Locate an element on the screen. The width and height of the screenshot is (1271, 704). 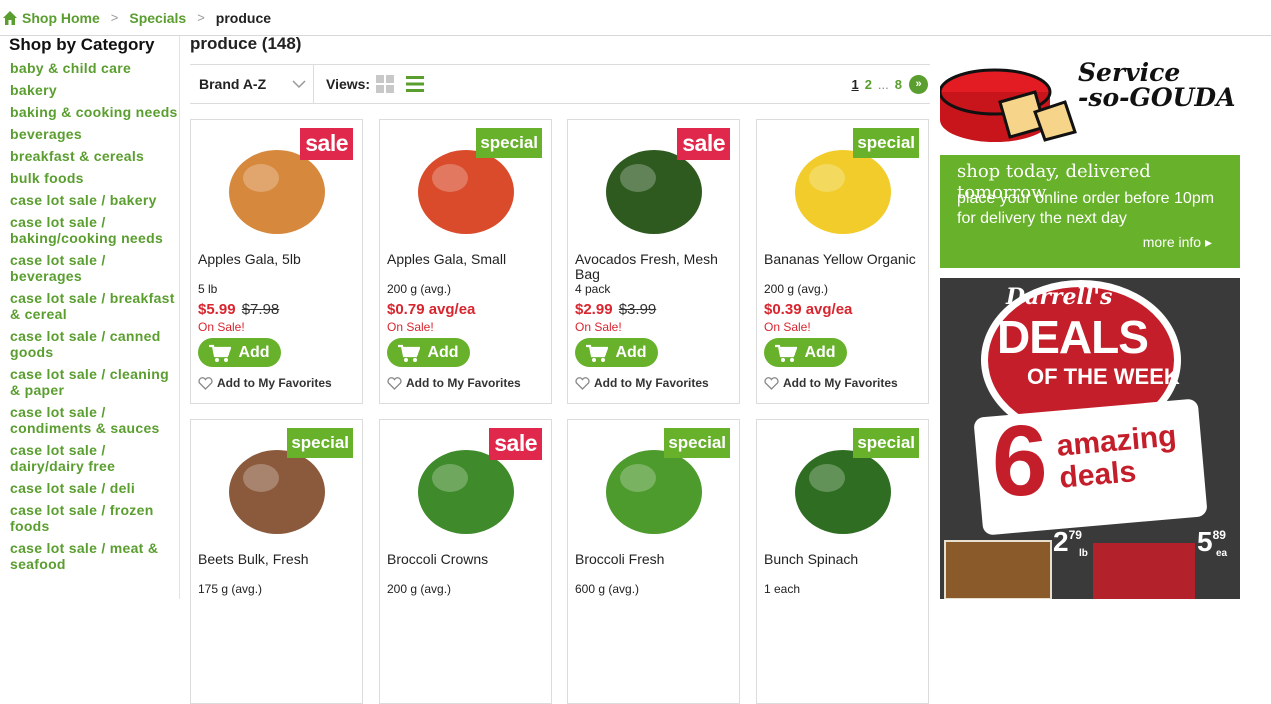
page-1-link: 1 is located at coordinates (854, 84).